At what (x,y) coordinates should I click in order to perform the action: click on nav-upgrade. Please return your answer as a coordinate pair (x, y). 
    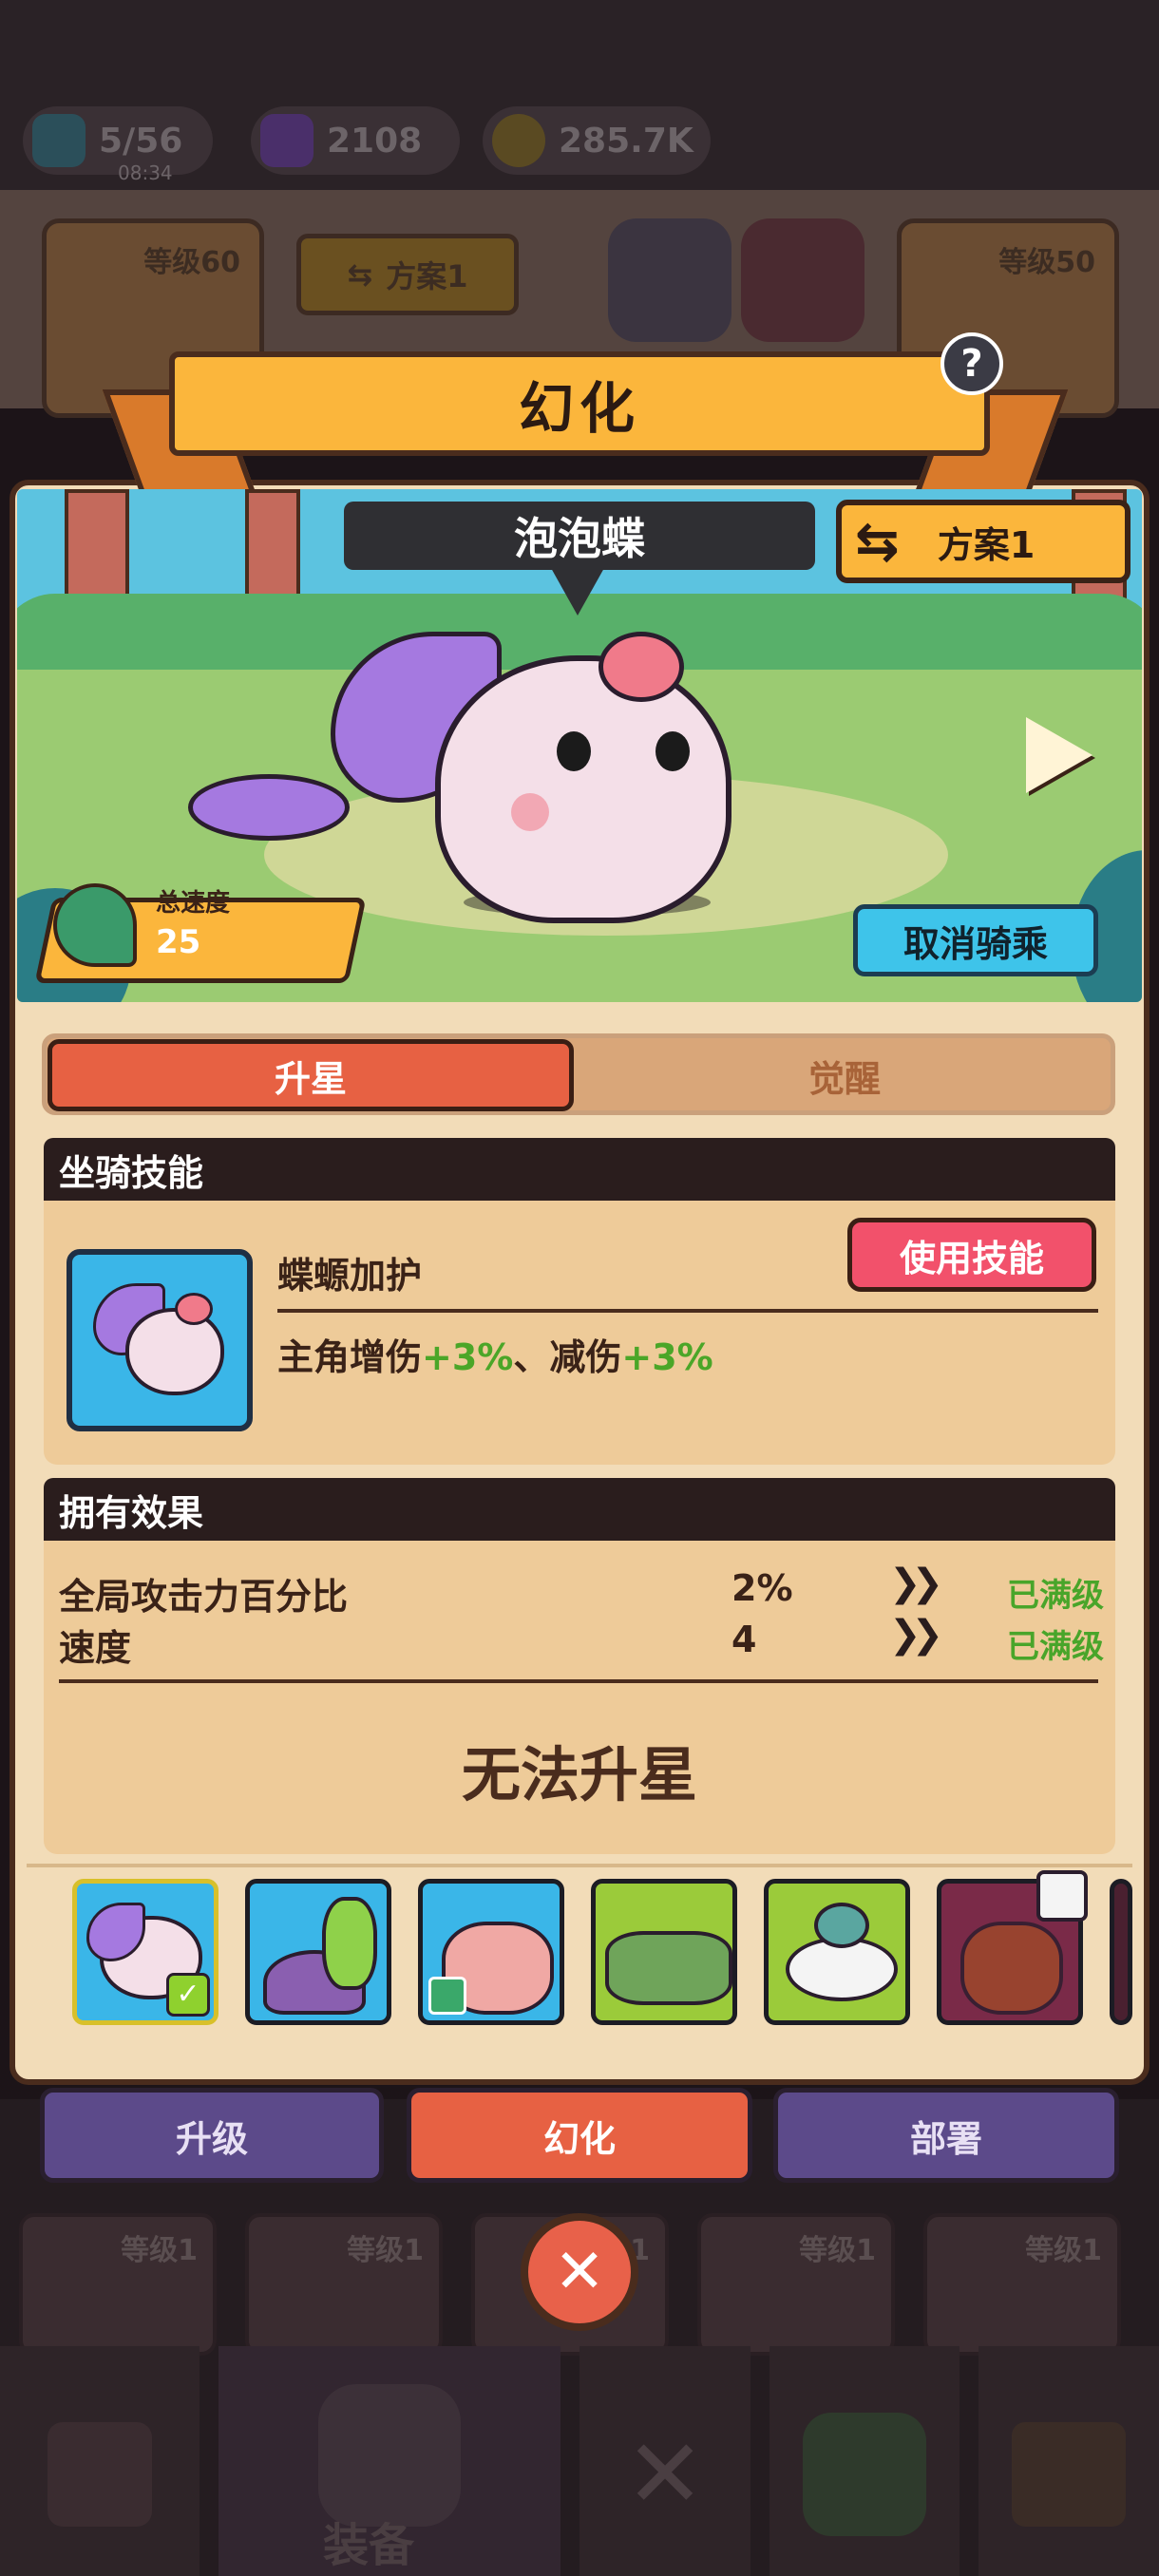
    Looking at the image, I should click on (865, 2461).